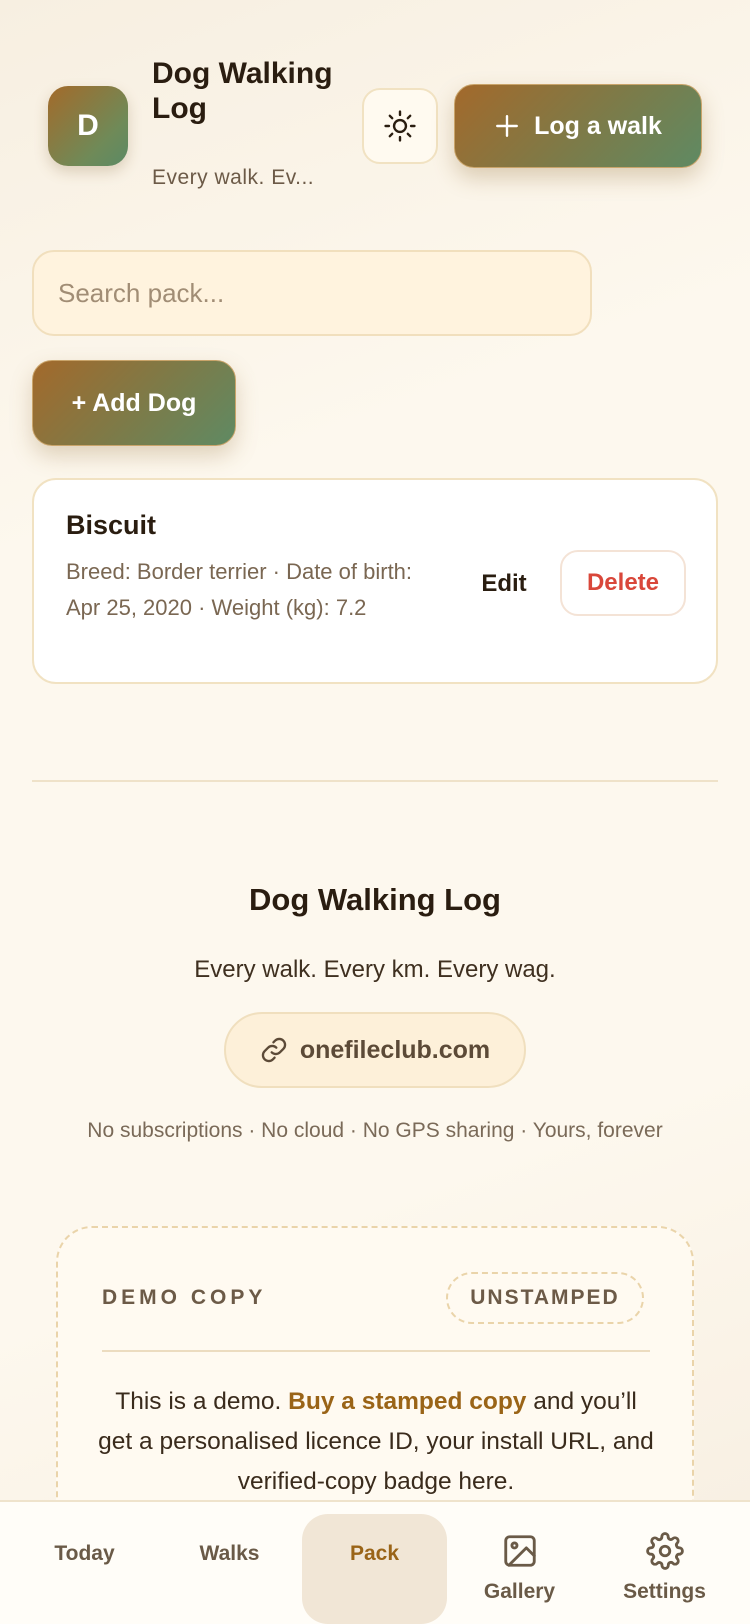  What do you see at coordinates (202, 1401) in the screenshot?
I see `demo-text-before: This is a demo.` at bounding box center [202, 1401].